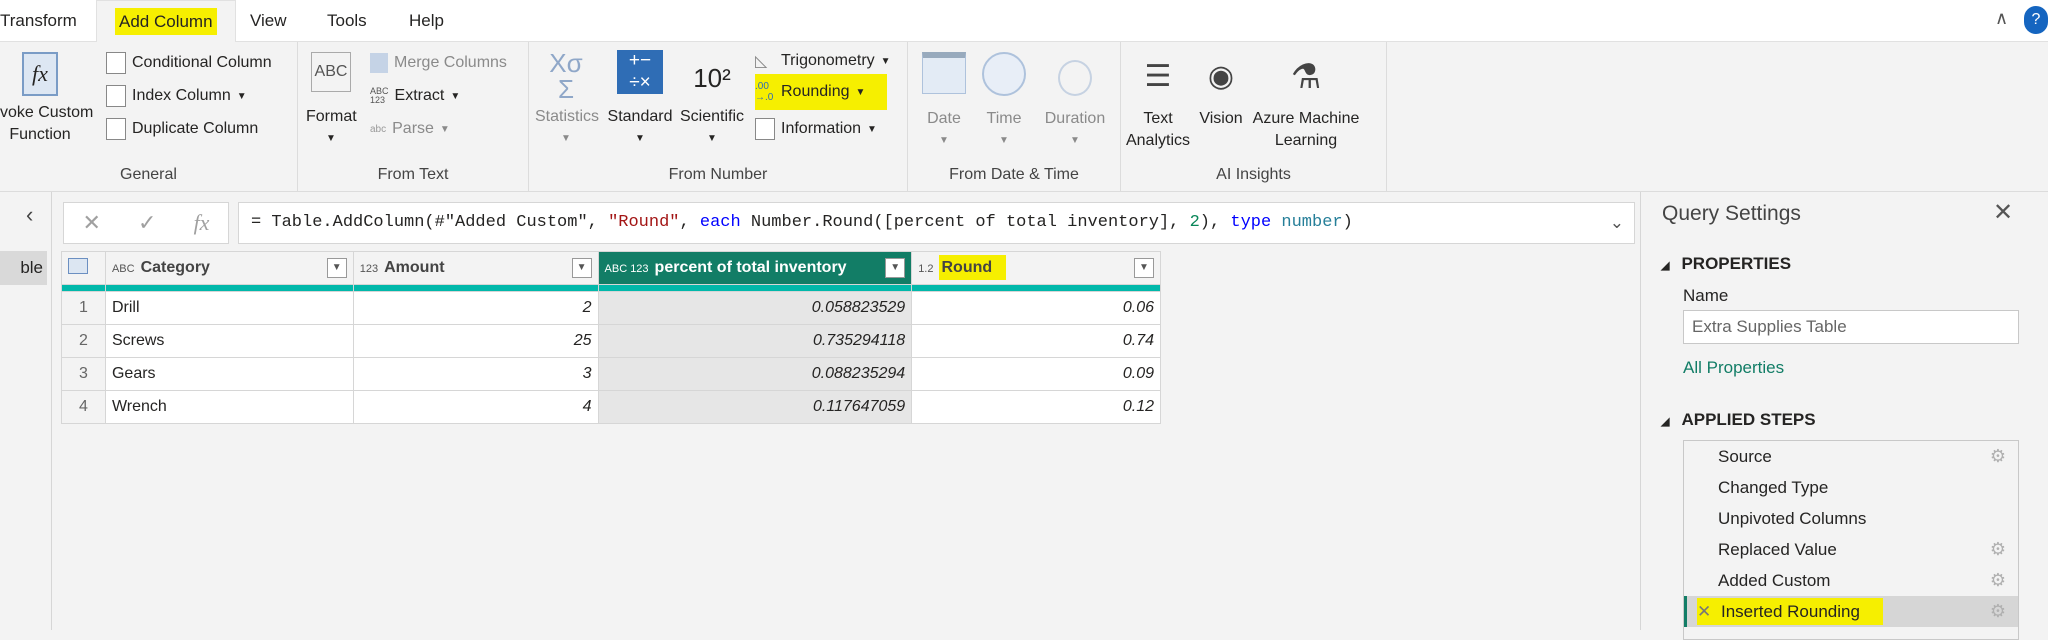 This screenshot has width=2048, height=640. Describe the element at coordinates (202, 223) in the screenshot. I see `fx-icon: fx` at that location.